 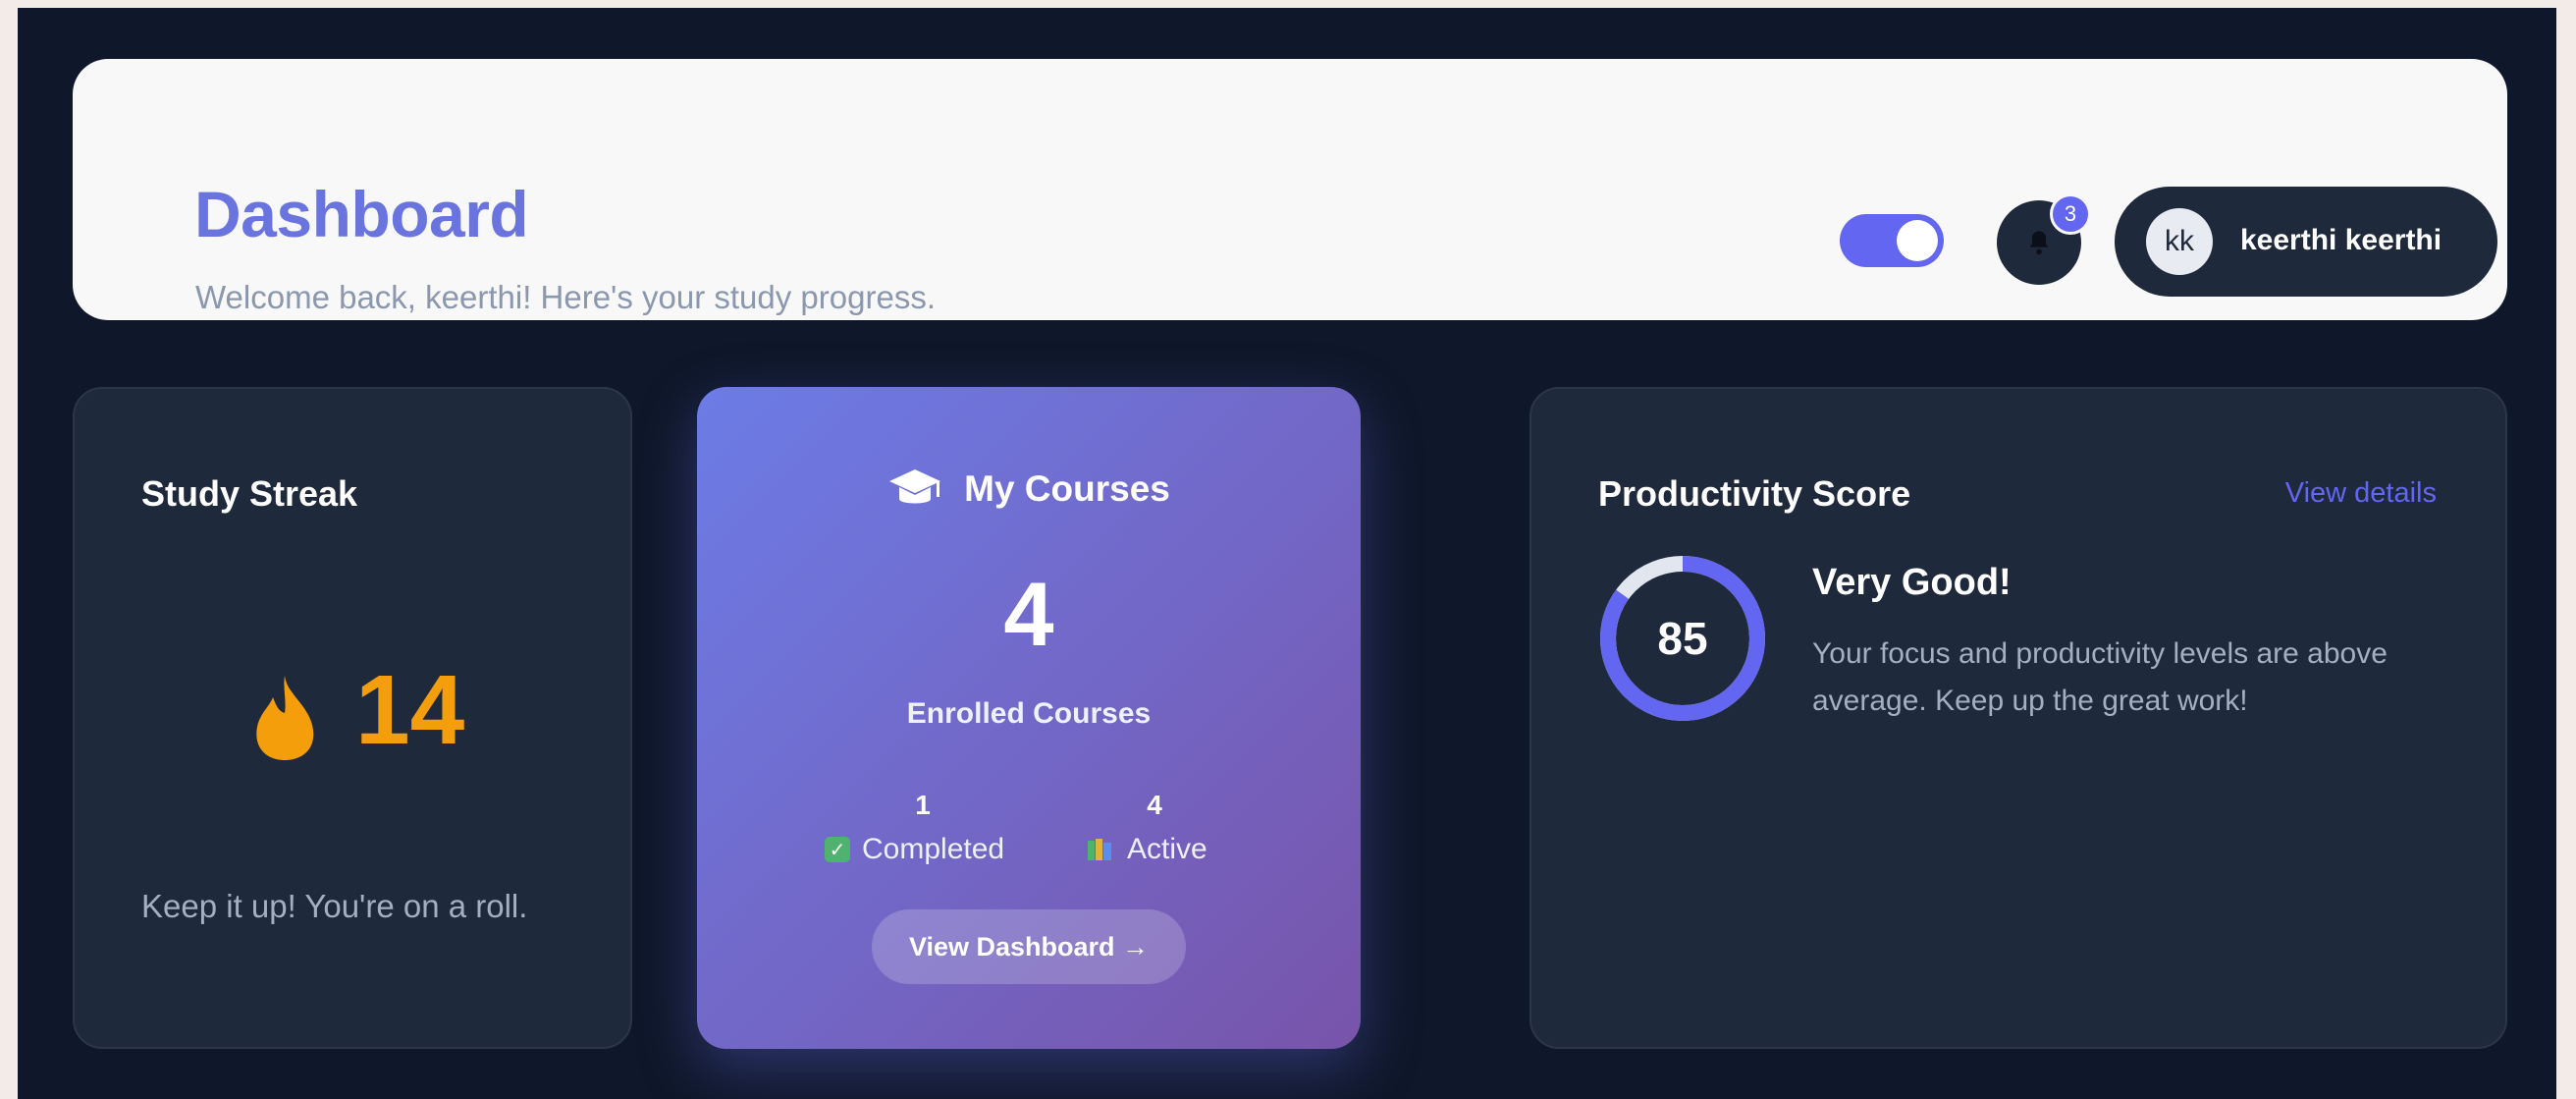 I want to click on toggle-knob, so click(x=1917, y=240).